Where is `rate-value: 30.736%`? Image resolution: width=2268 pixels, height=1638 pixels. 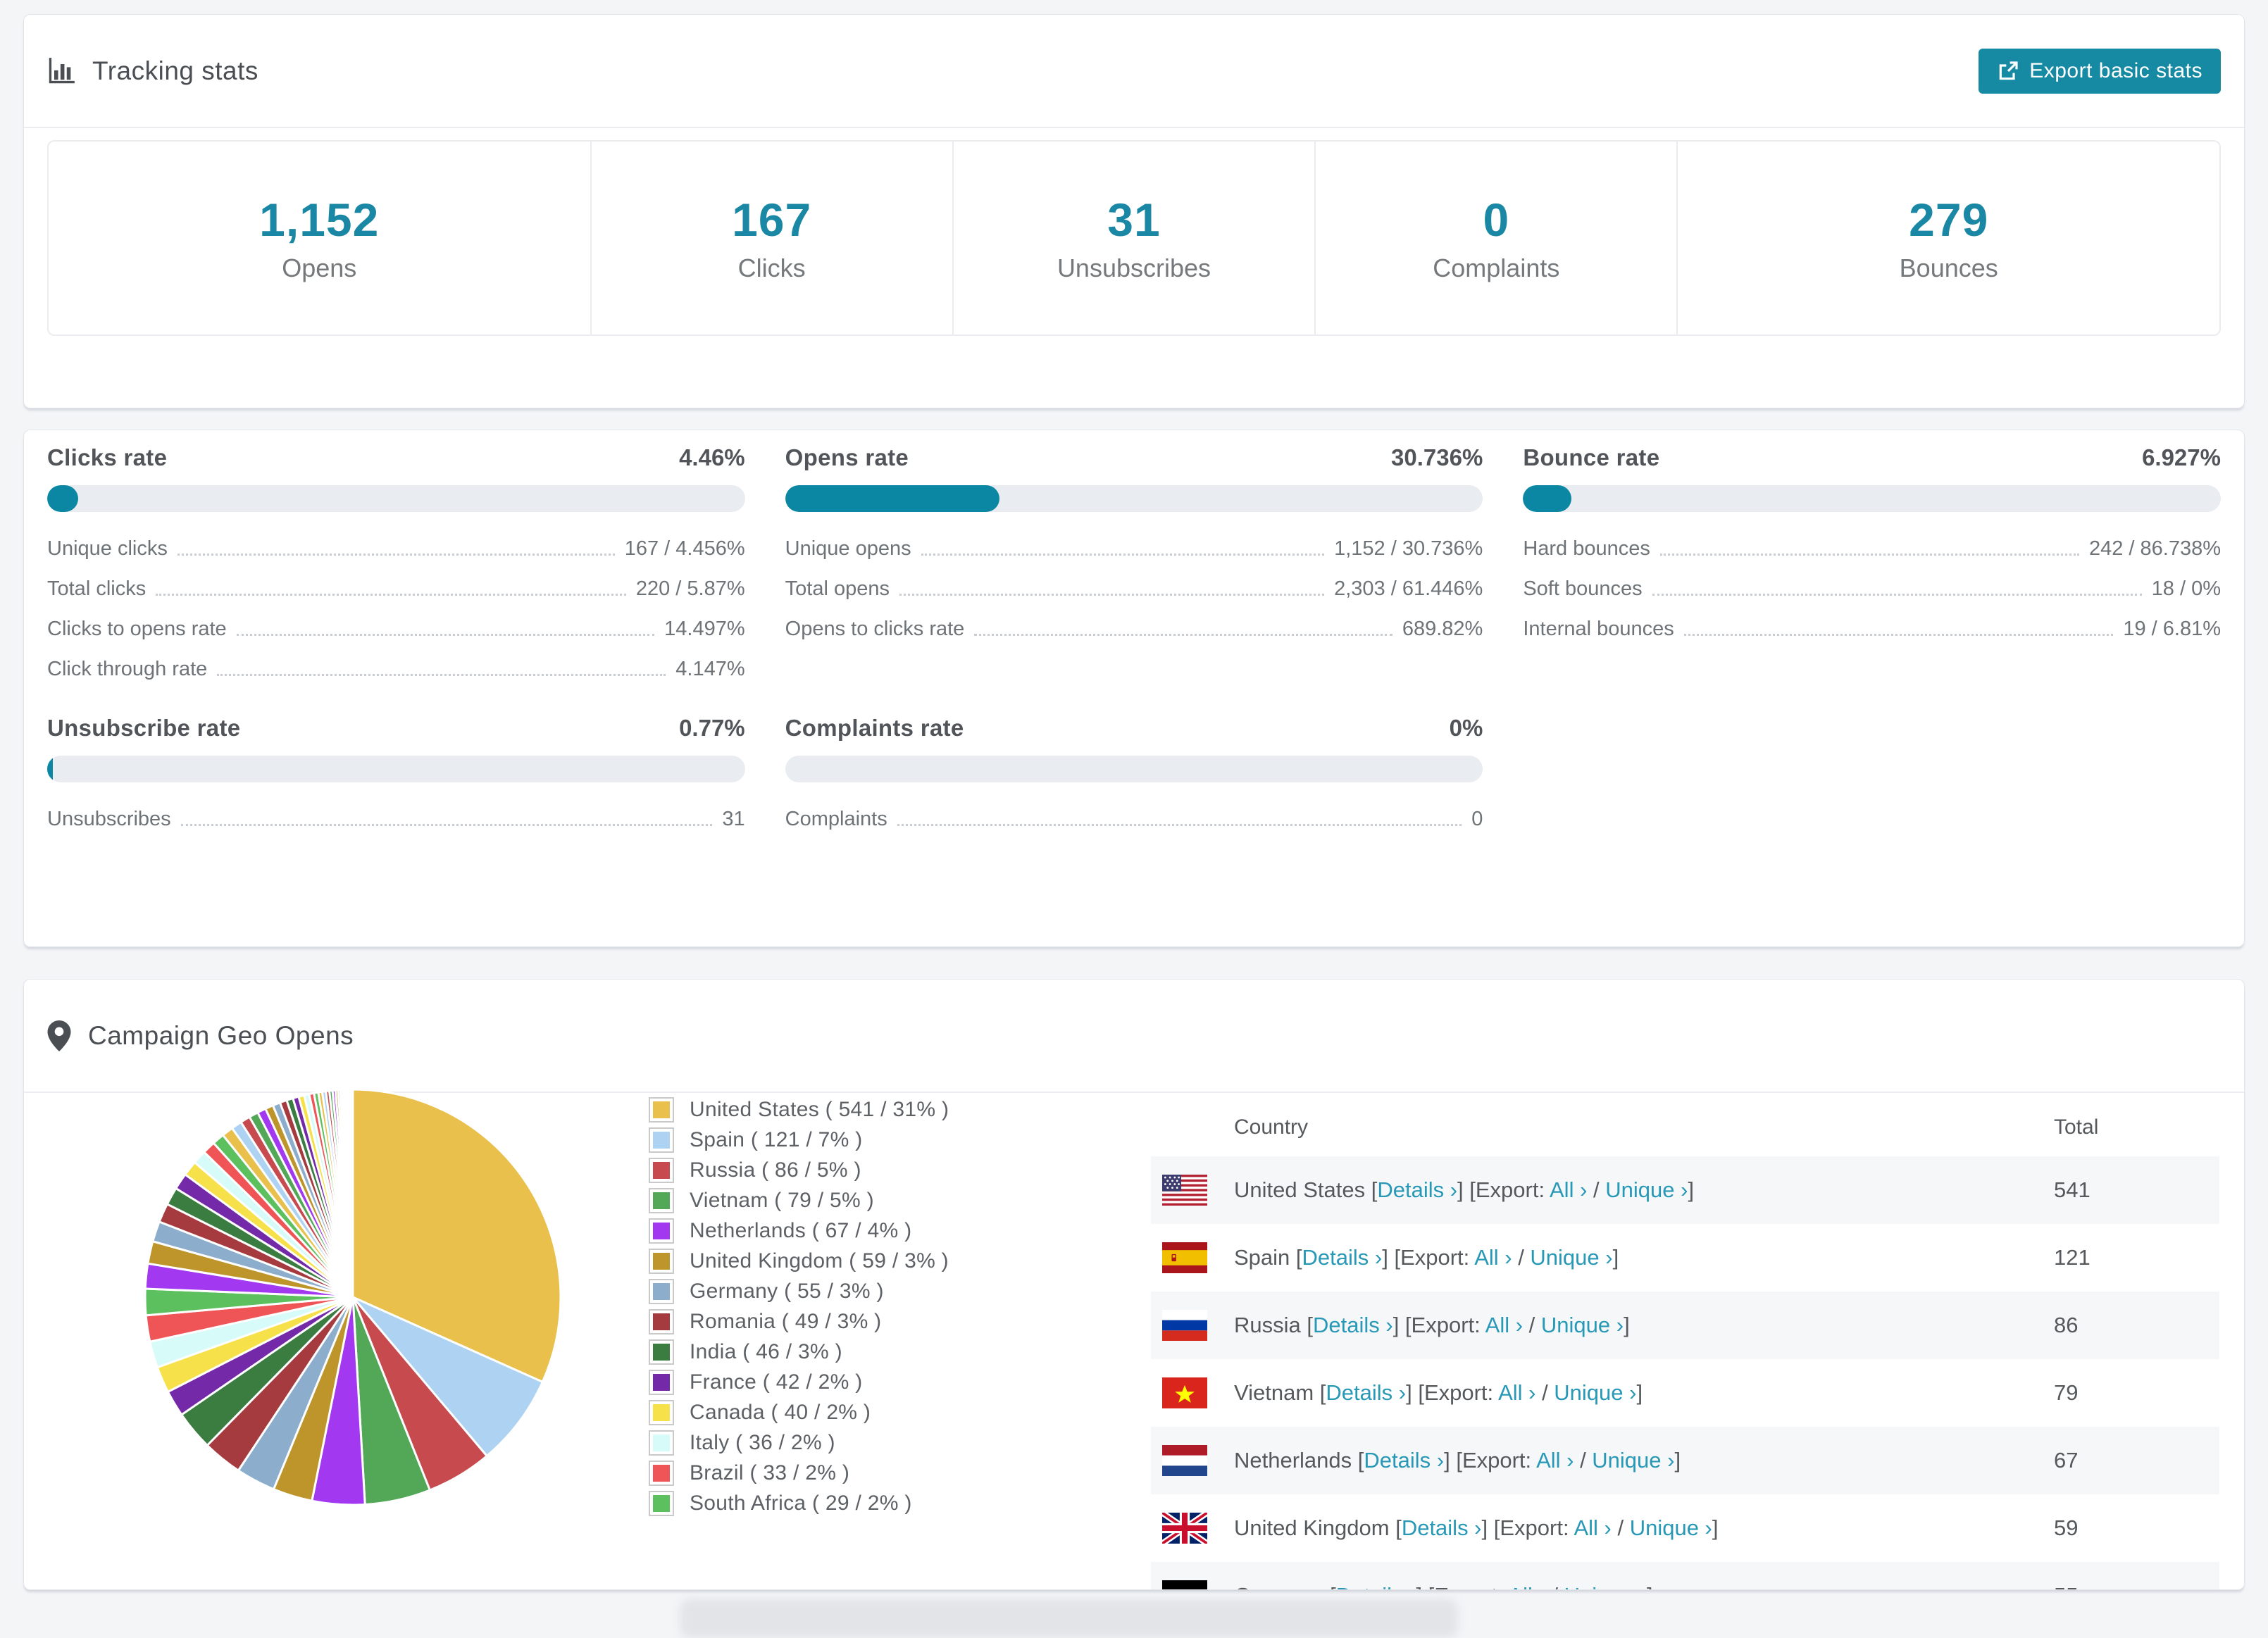
rate-value: 30.736% is located at coordinates (1437, 457).